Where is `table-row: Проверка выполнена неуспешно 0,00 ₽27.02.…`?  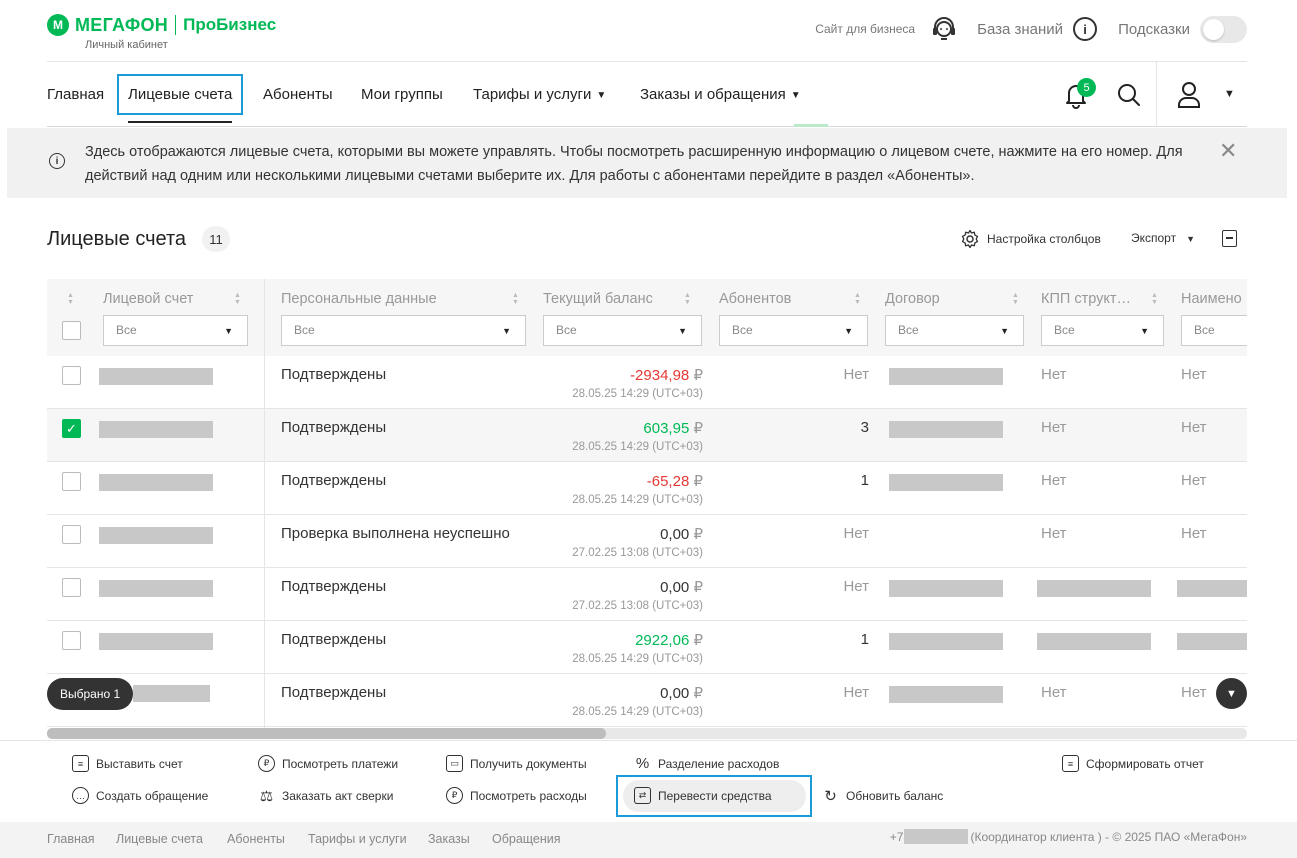 table-row: Проверка выполнена неуспешно 0,00 ₽27.02.… is located at coordinates (647, 541).